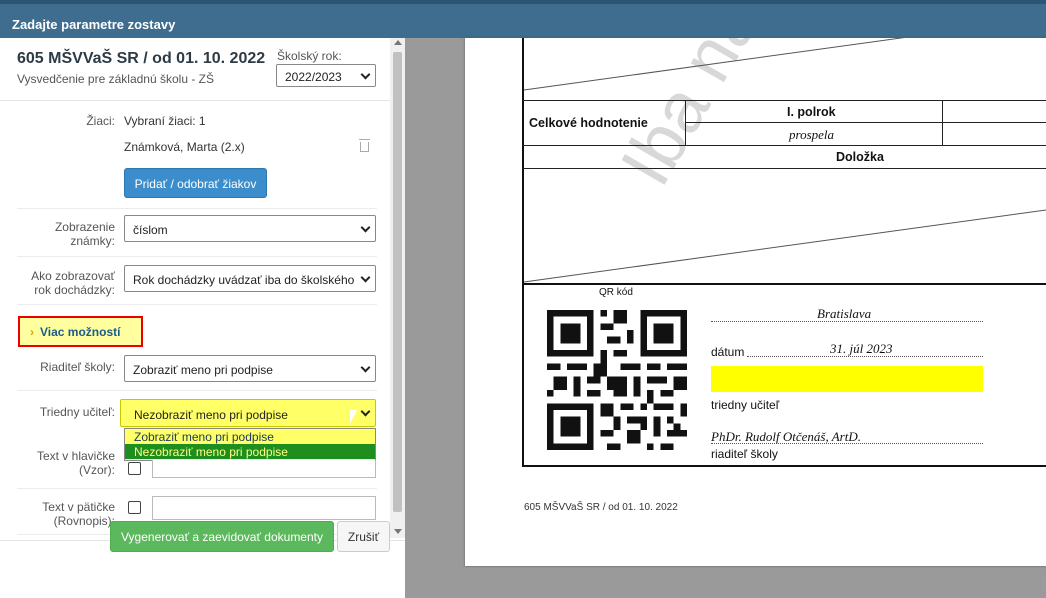  What do you see at coordinates (250, 228) in the screenshot?
I see `grade-display-select: číslom` at bounding box center [250, 228].